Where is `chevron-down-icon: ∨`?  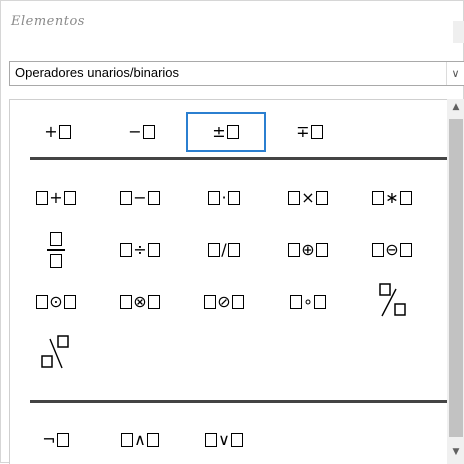 chevron-down-icon: ∨ is located at coordinates (455, 73).